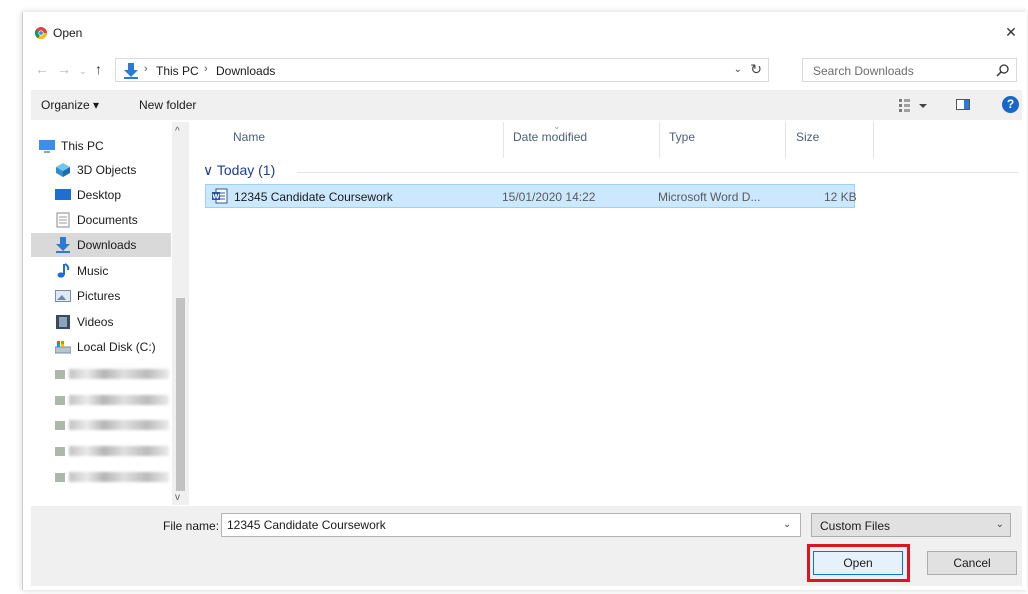 The height and width of the screenshot is (594, 1028). Describe the element at coordinates (911, 525) in the screenshot. I see `file-type-filter-select: Custom Files ⌄` at that location.